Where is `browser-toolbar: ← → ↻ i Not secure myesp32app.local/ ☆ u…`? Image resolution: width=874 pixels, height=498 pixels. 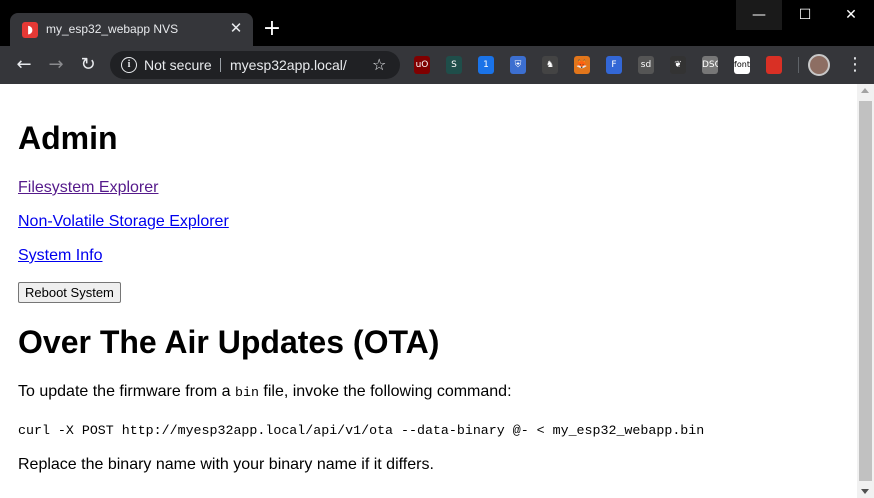 browser-toolbar: ← → ↻ i Not secure myesp32app.local/ ☆ u… is located at coordinates (437, 65).